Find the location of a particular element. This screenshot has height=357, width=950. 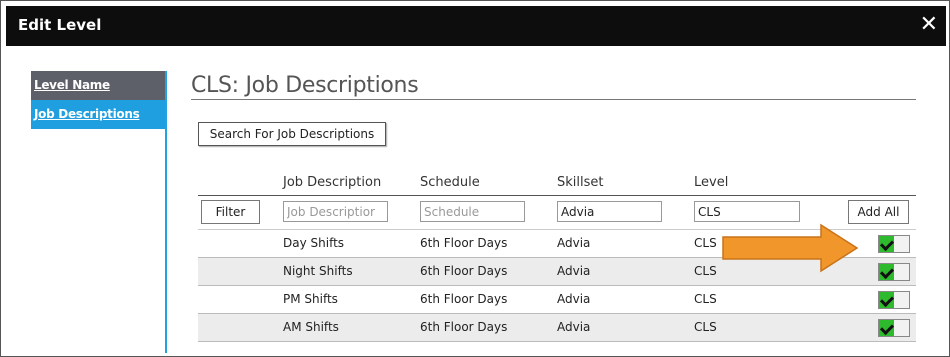

close-icon: ✕ is located at coordinates (929, 25).